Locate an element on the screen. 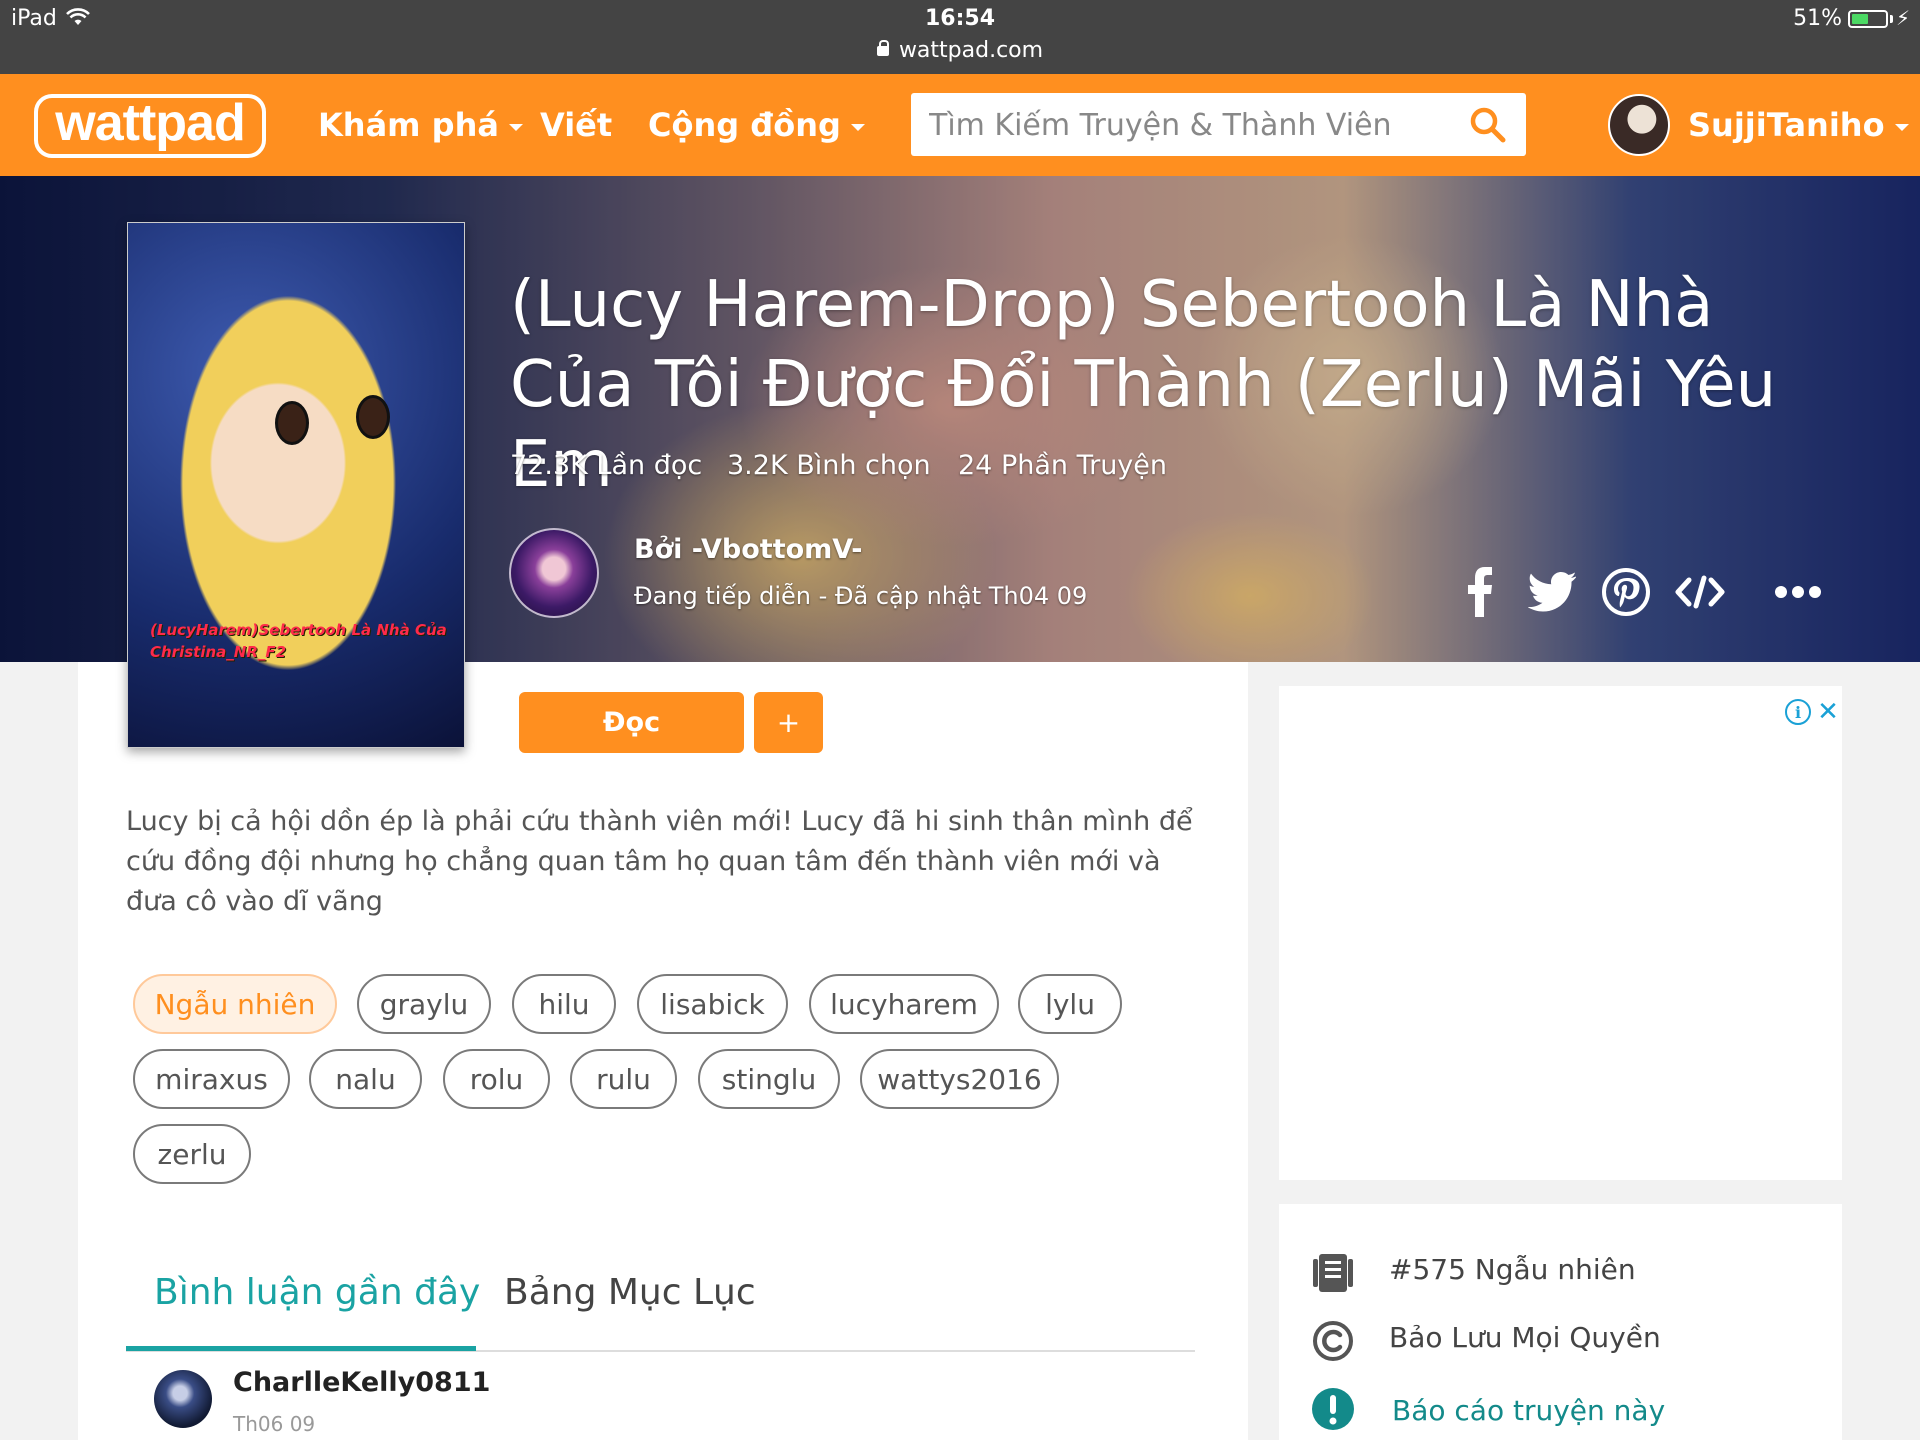 This screenshot has width=1920, height=1440. tab-recent-comments: Bình luận gần đây is located at coordinates (317, 1292).